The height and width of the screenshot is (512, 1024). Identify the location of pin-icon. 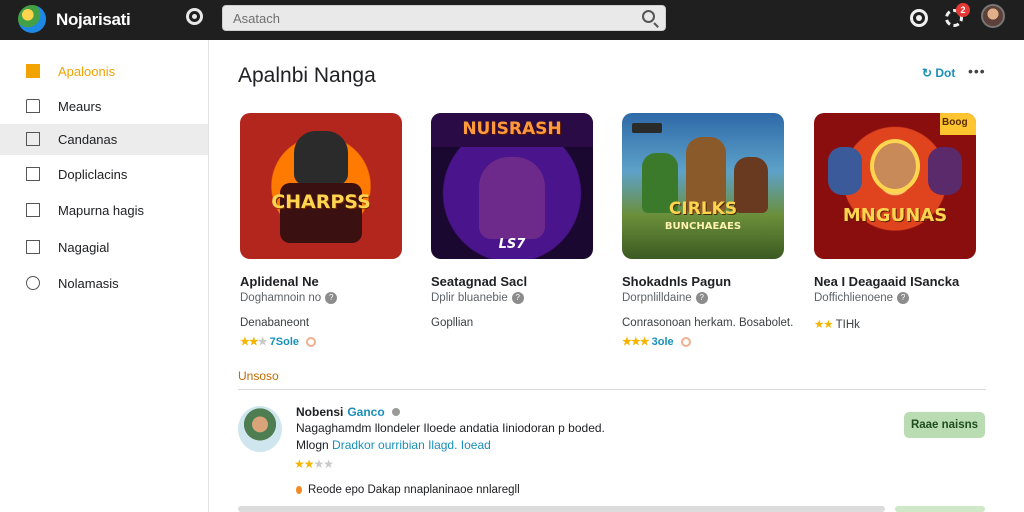
(299, 489).